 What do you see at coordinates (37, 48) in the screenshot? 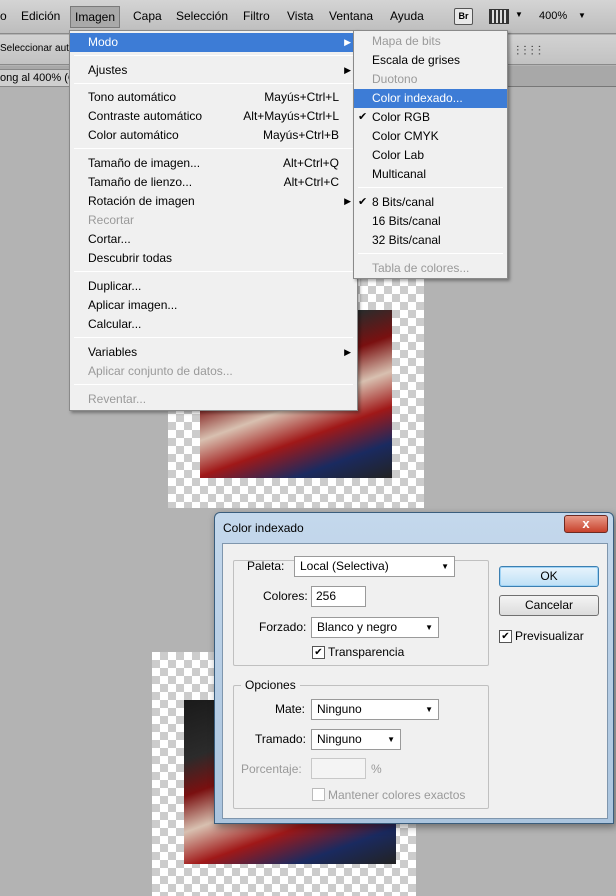
I see `auto-select-label: Seleccionar auto` at bounding box center [37, 48].